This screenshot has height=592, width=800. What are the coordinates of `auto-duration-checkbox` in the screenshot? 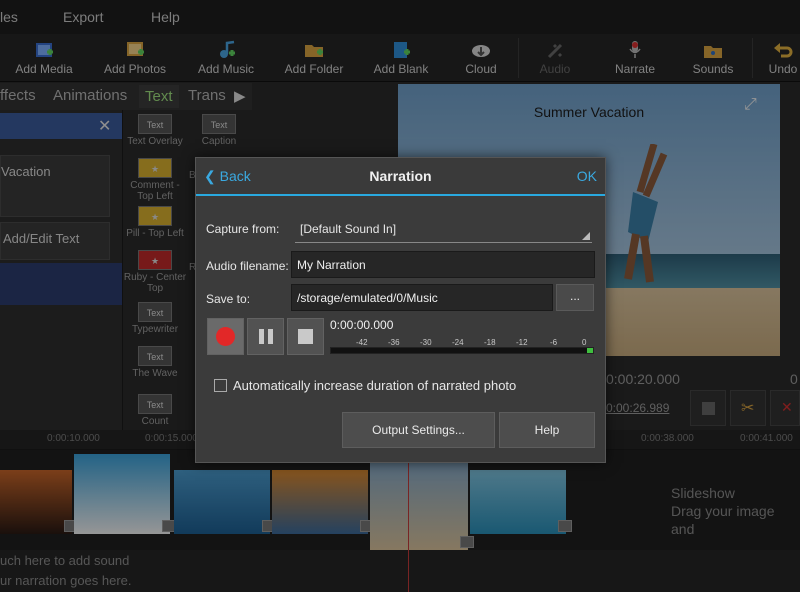 It's located at (220, 385).